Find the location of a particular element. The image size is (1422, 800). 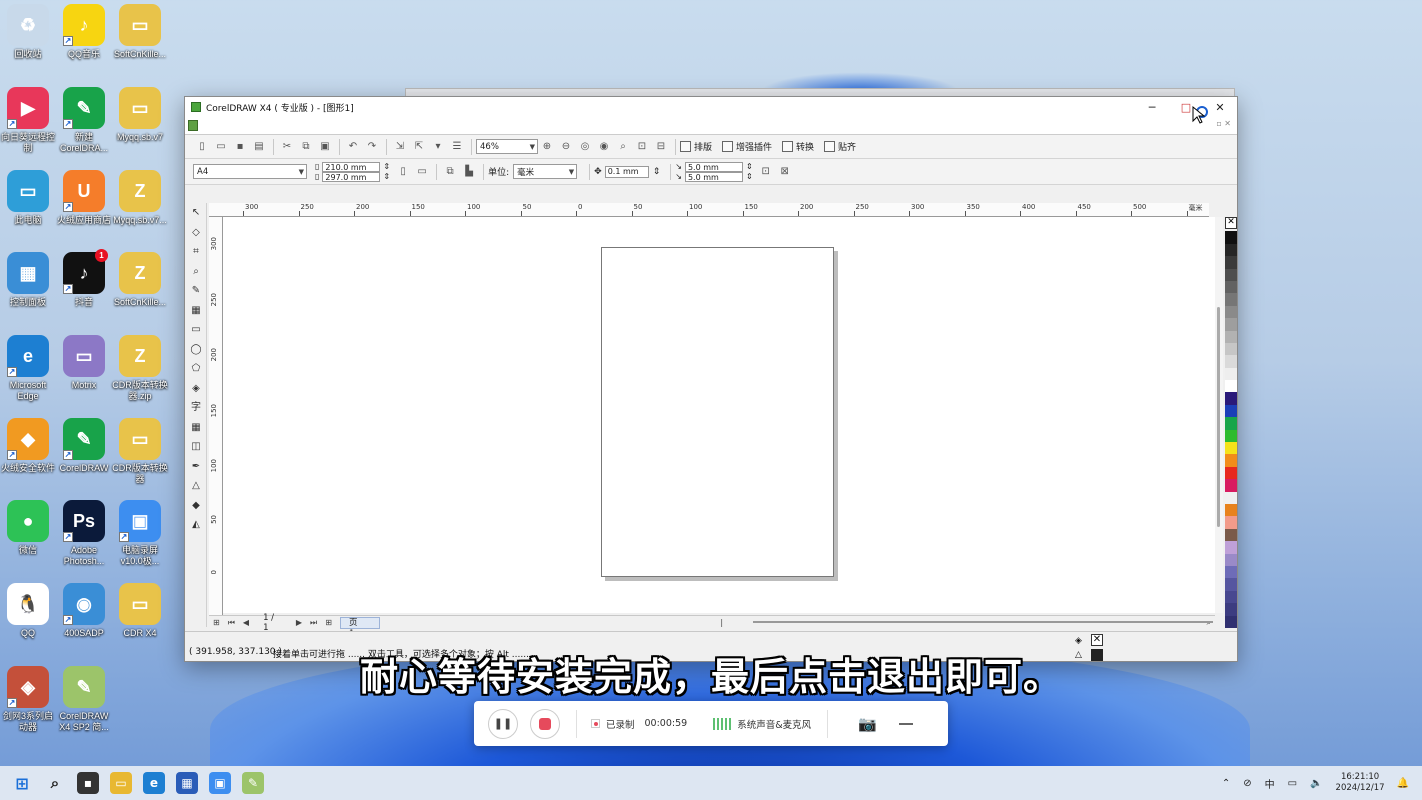

export-icon: ⇱ is located at coordinates (419, 147).